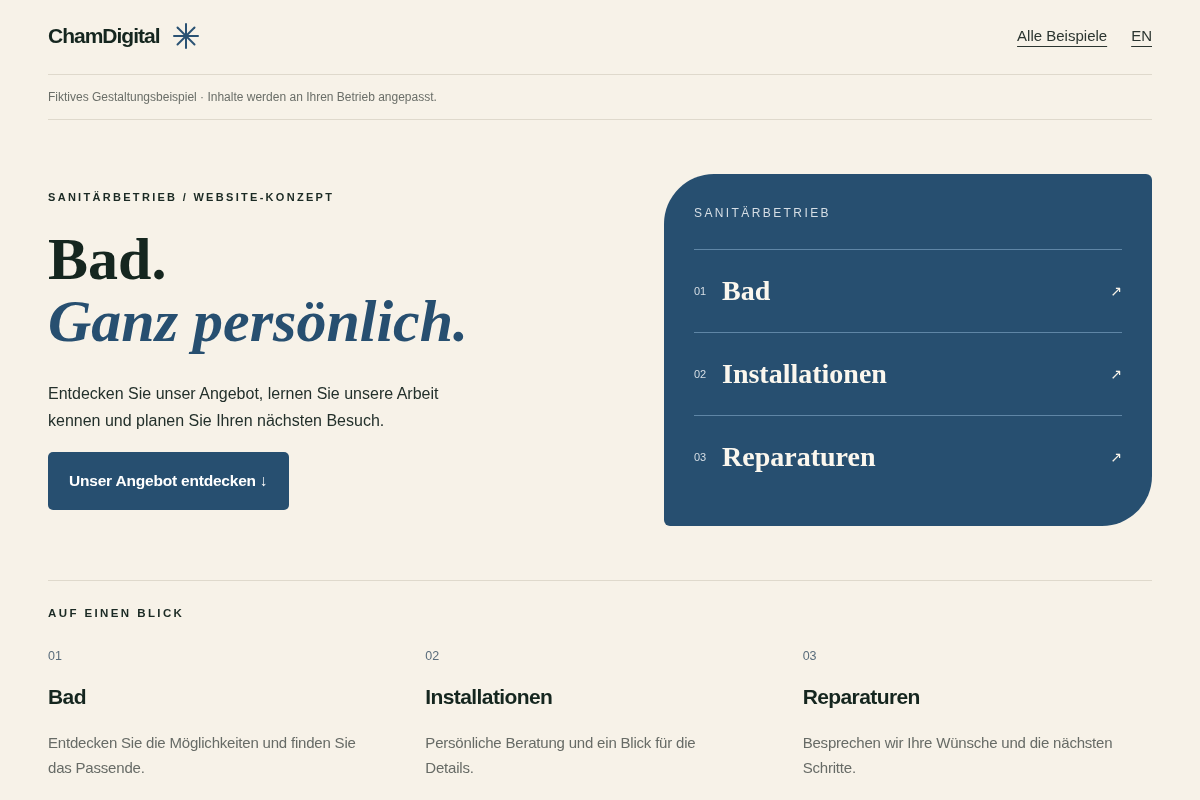 The width and height of the screenshot is (1200, 800). Describe the element at coordinates (763, 213) in the screenshot. I see `card-label: SANITÄRBETRIEB` at that location.